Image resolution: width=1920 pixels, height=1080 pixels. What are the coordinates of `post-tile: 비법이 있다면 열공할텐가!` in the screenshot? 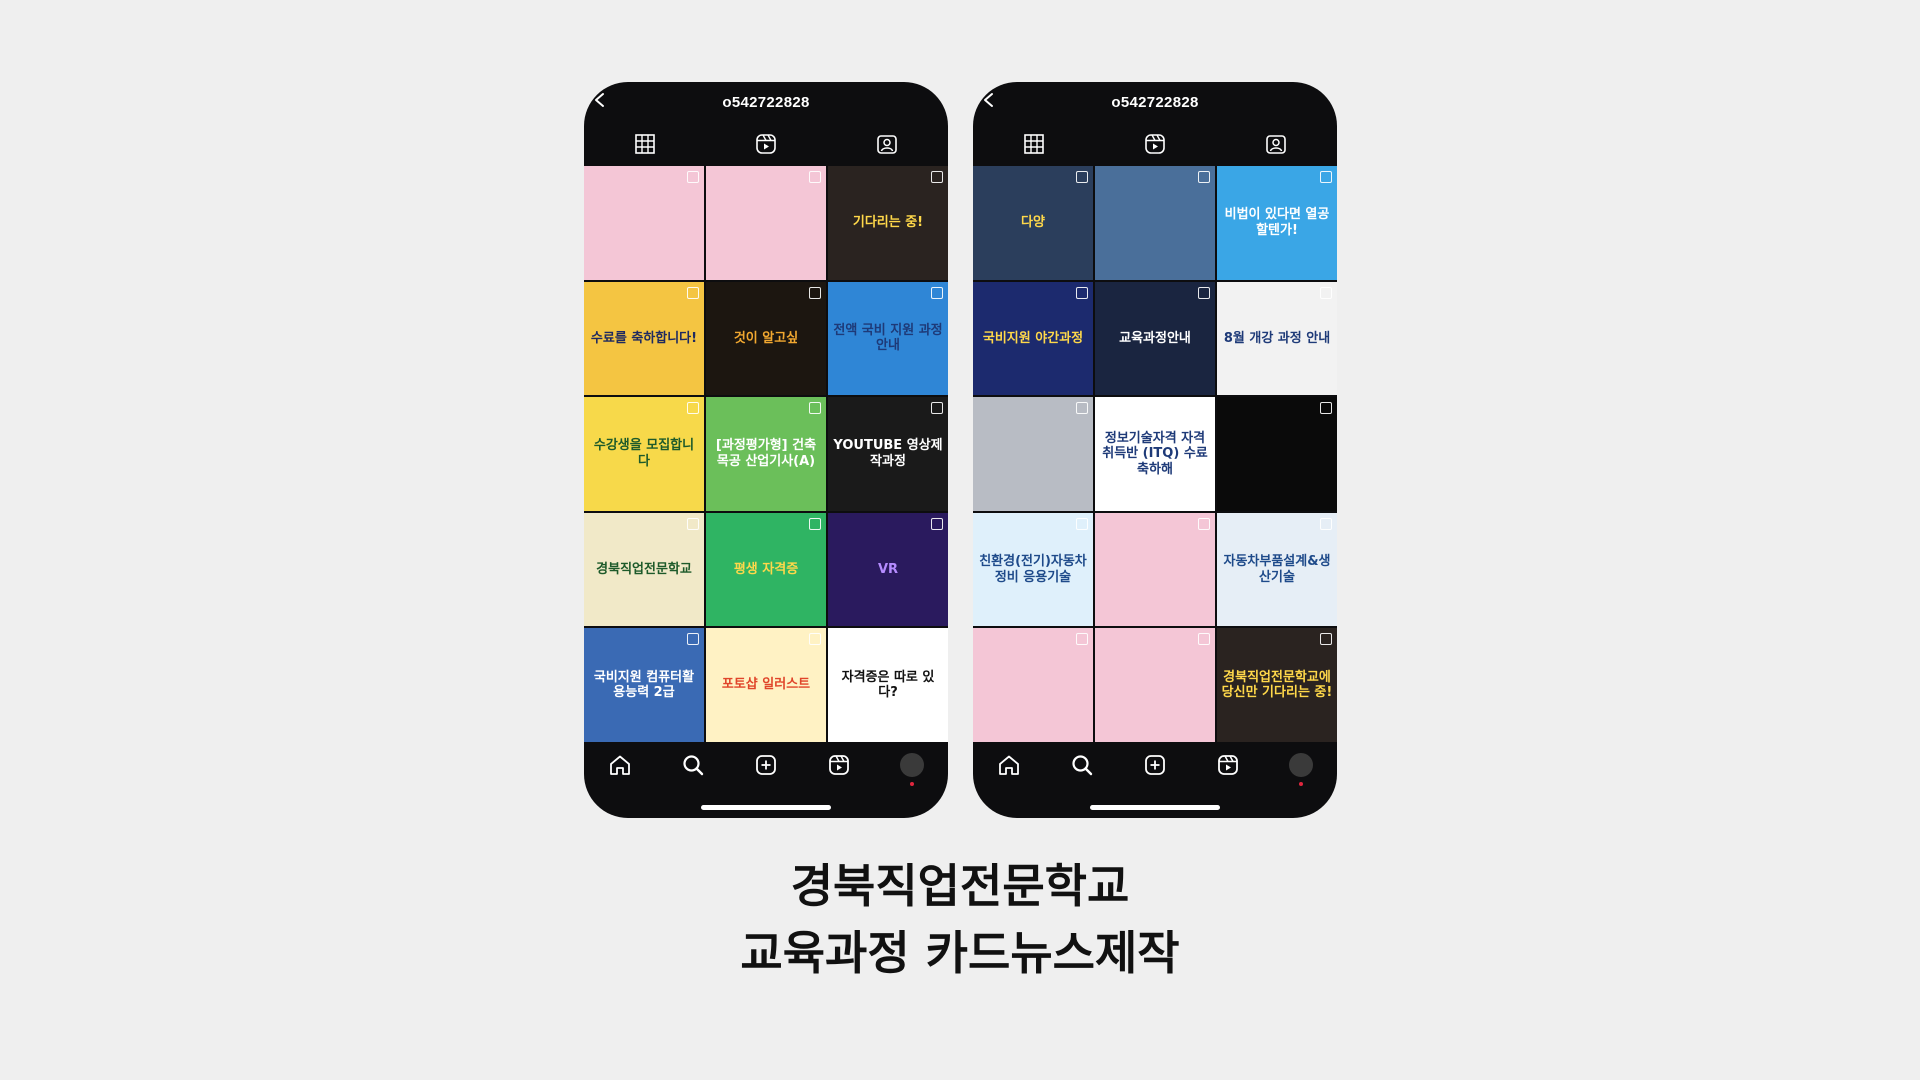 It's located at (1277, 223).